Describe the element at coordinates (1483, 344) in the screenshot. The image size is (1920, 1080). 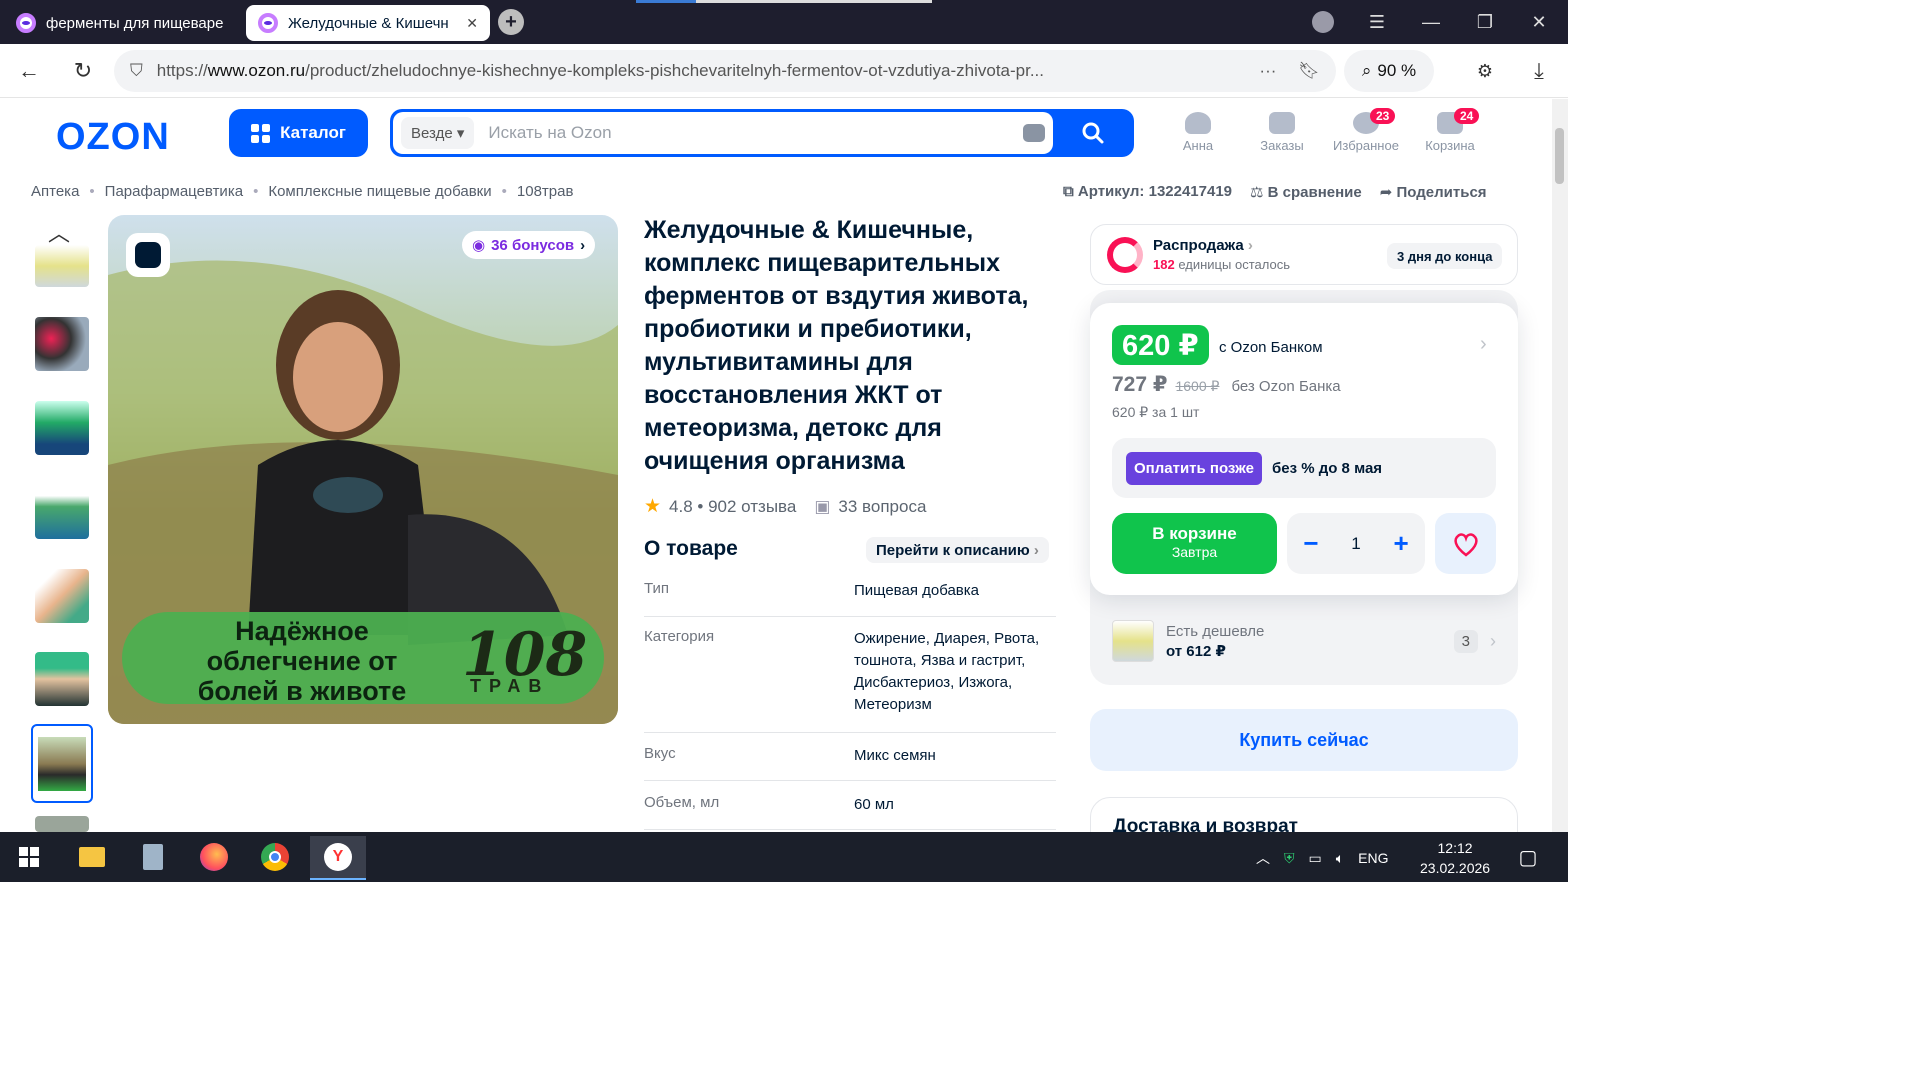
I see `price-chevron-icon: ›` at that location.